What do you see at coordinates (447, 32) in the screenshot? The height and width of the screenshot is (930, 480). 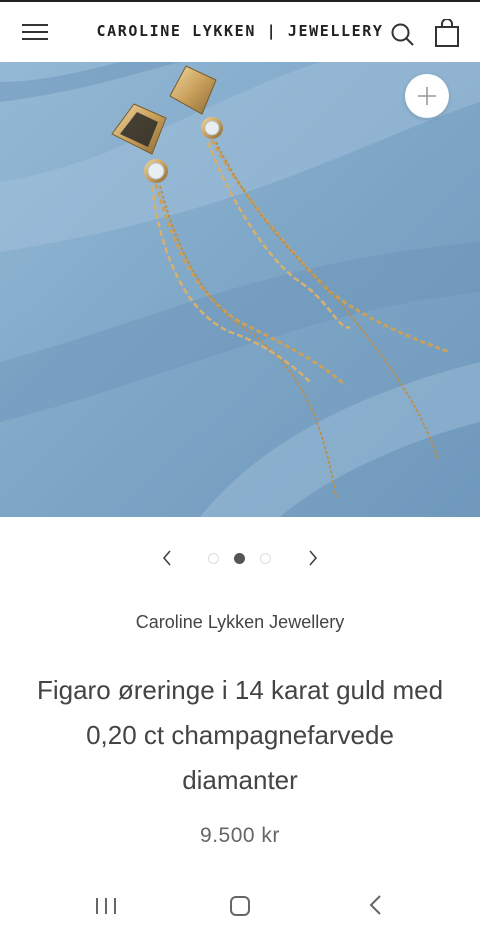 I see `shopping-bag-icon` at bounding box center [447, 32].